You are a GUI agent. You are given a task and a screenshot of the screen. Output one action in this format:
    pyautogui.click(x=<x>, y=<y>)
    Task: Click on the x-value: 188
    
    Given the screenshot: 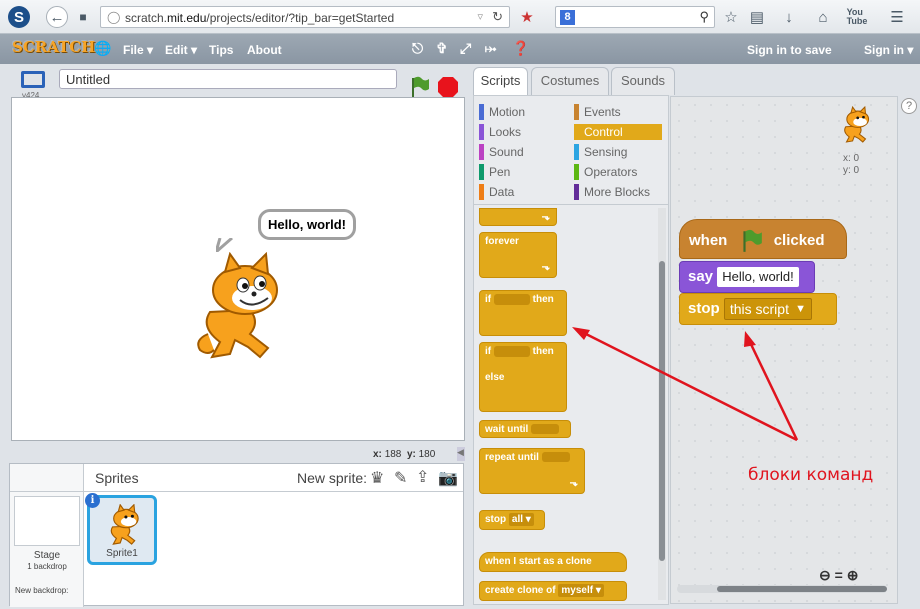 What is the action you would take?
    pyautogui.click(x=393, y=454)
    